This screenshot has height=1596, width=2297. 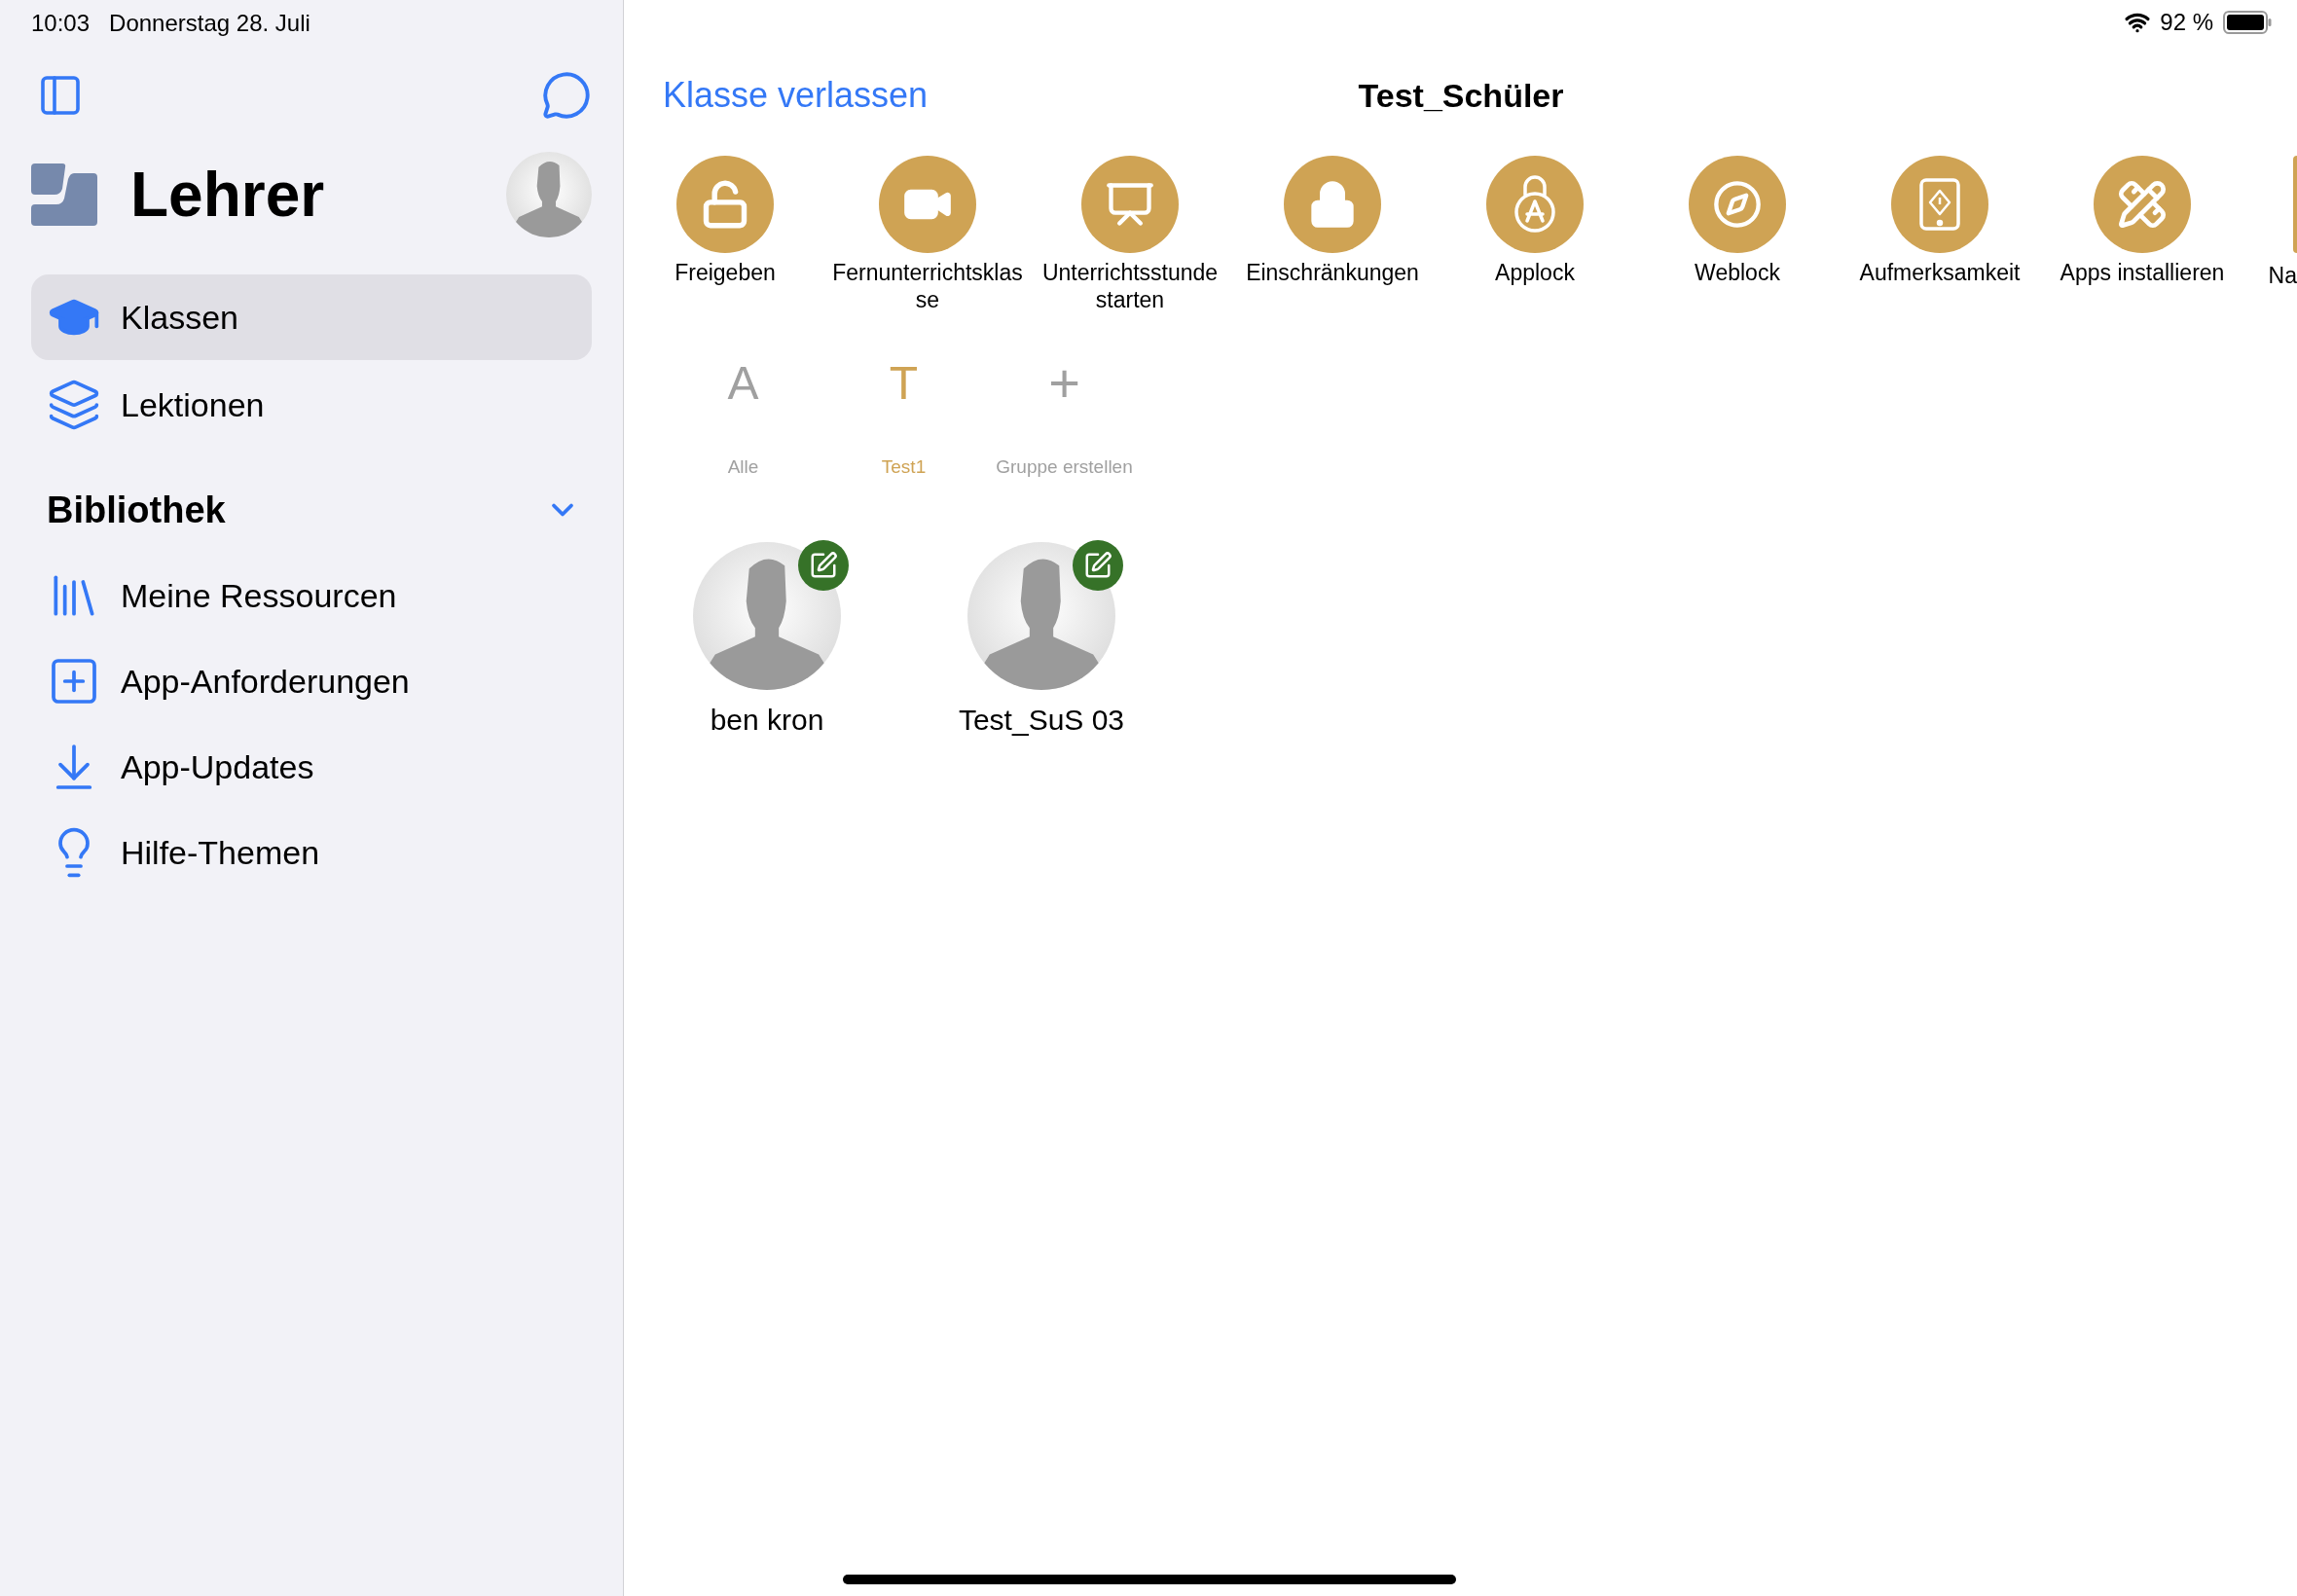 I want to click on app-logo-icon, so click(x=64, y=194).